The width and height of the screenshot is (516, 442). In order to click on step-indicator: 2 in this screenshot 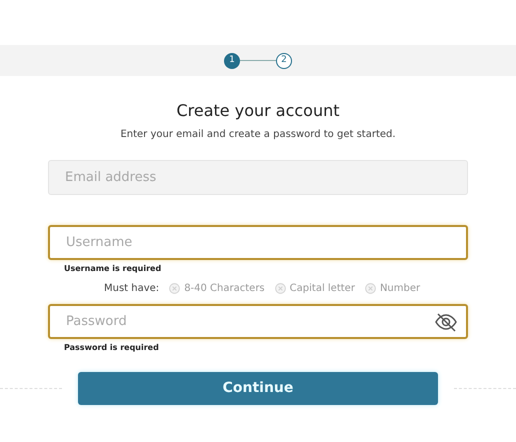, I will do `click(284, 60)`.